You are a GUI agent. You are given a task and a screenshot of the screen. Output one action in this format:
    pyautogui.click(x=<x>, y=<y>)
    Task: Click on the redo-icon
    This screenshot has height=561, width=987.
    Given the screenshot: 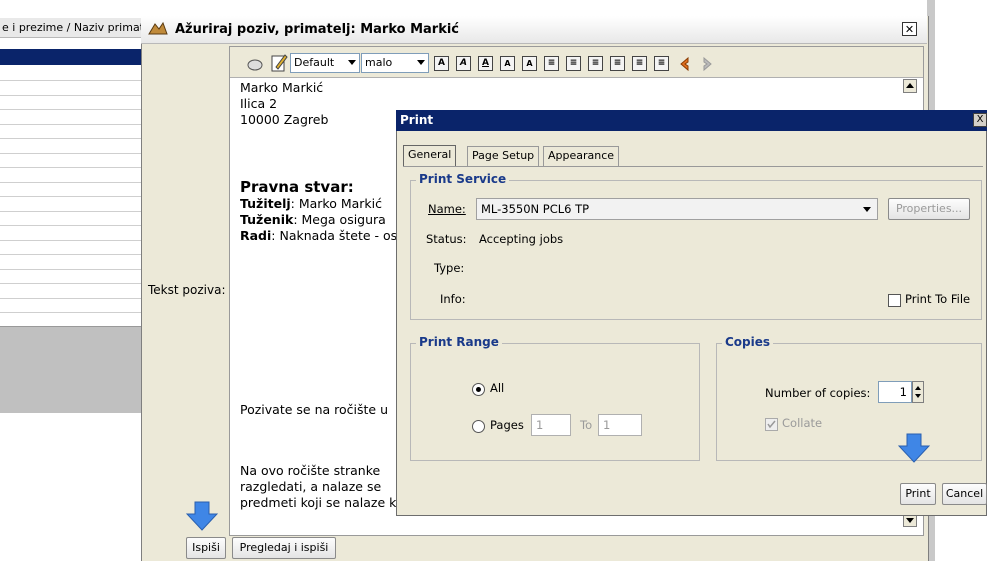 What is the action you would take?
    pyautogui.click(x=707, y=64)
    